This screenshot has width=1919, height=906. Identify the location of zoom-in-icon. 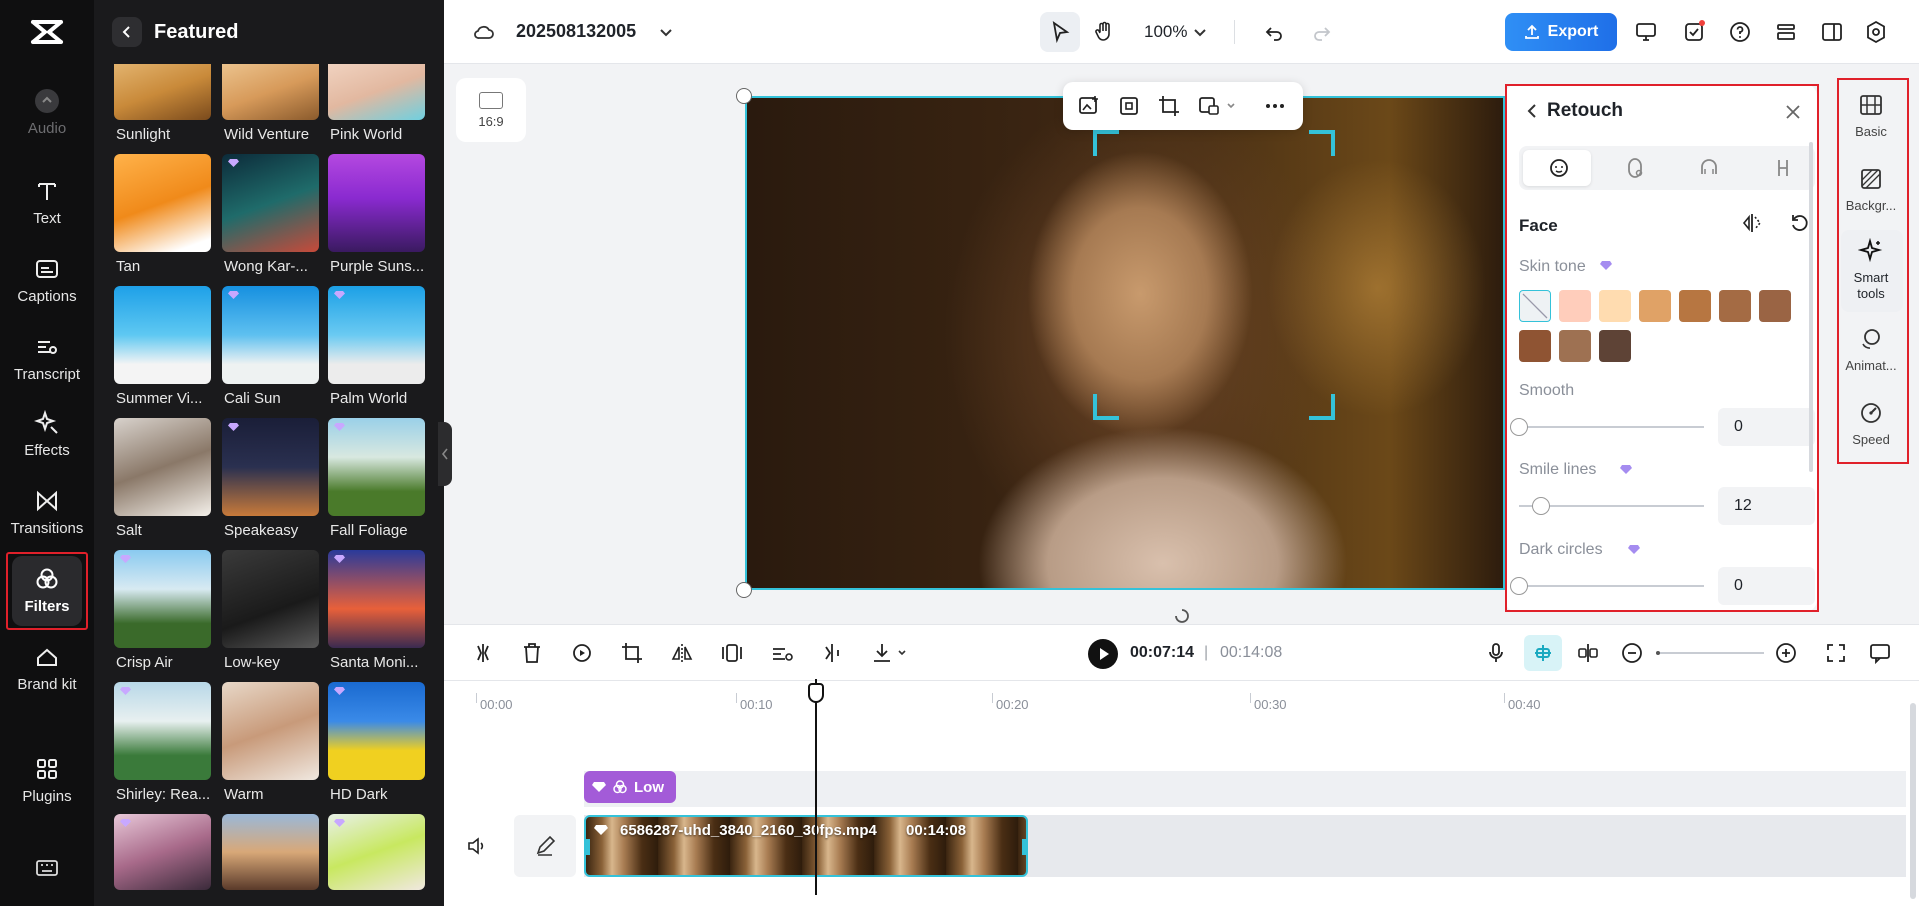
(1786, 653).